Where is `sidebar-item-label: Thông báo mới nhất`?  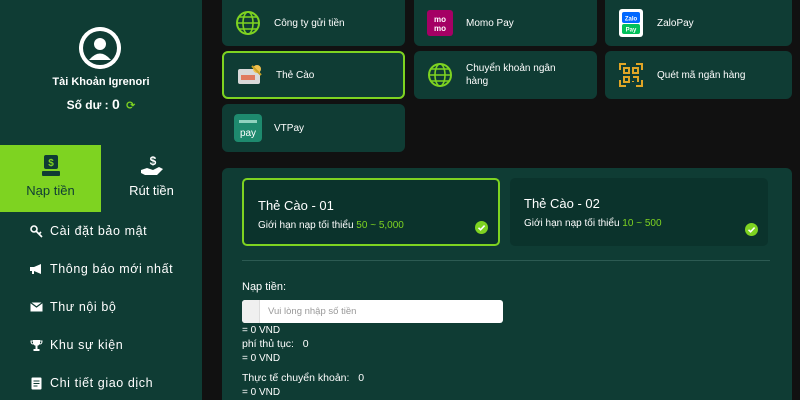 sidebar-item-label: Thông báo mới nhất is located at coordinates (112, 269).